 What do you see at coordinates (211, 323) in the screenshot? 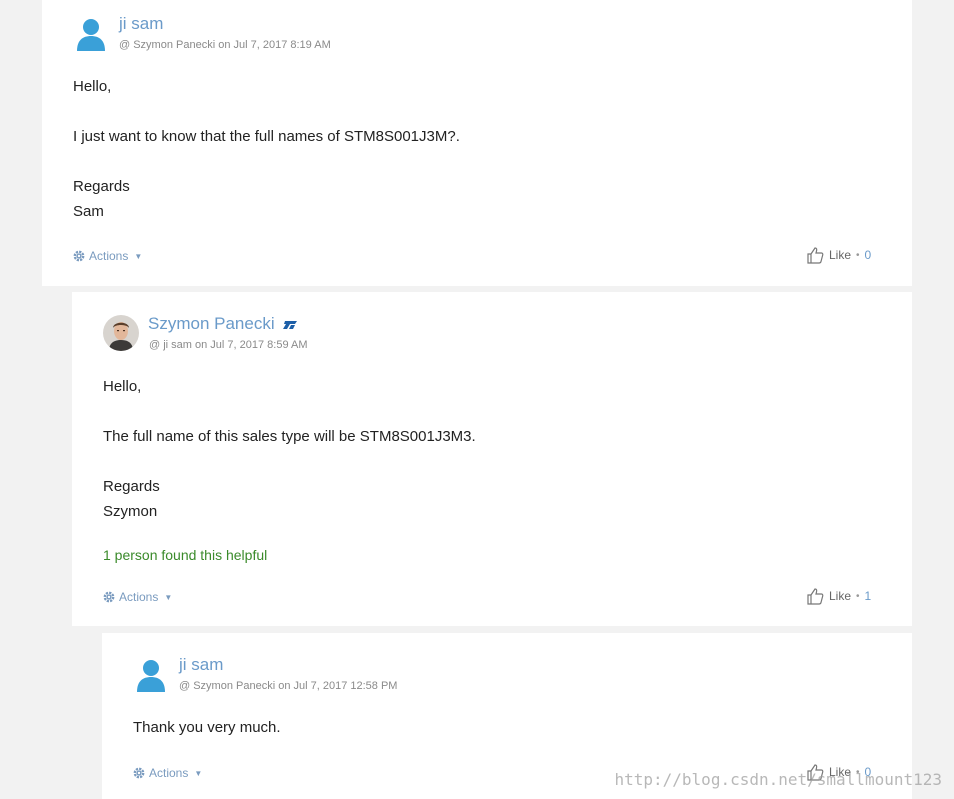
I see `author-name-text: Szymon Panecki` at bounding box center [211, 323].